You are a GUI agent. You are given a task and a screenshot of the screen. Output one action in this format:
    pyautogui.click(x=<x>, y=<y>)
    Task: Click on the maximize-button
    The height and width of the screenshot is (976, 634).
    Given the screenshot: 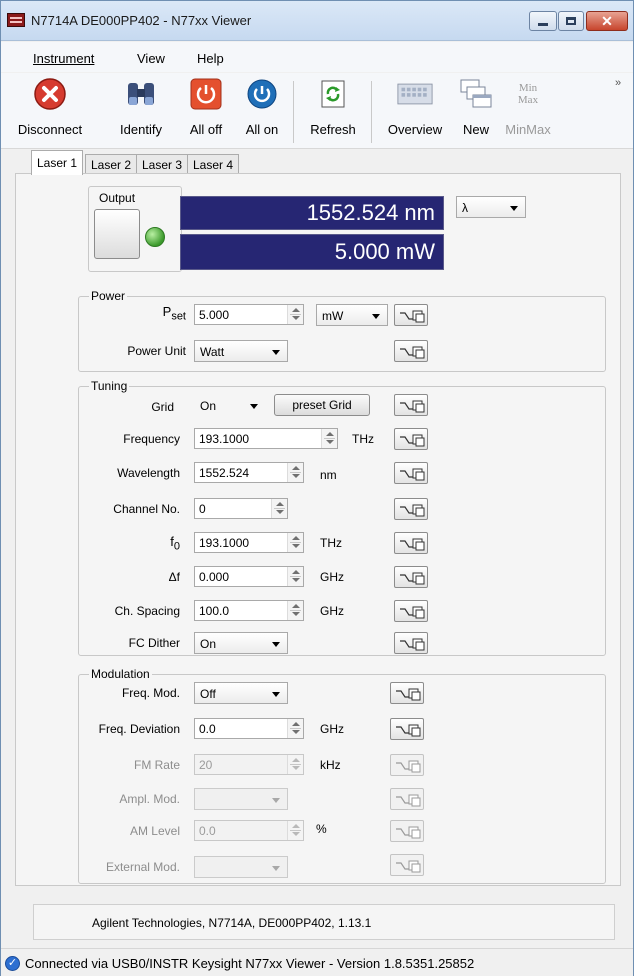 What is the action you would take?
    pyautogui.click(x=571, y=21)
    